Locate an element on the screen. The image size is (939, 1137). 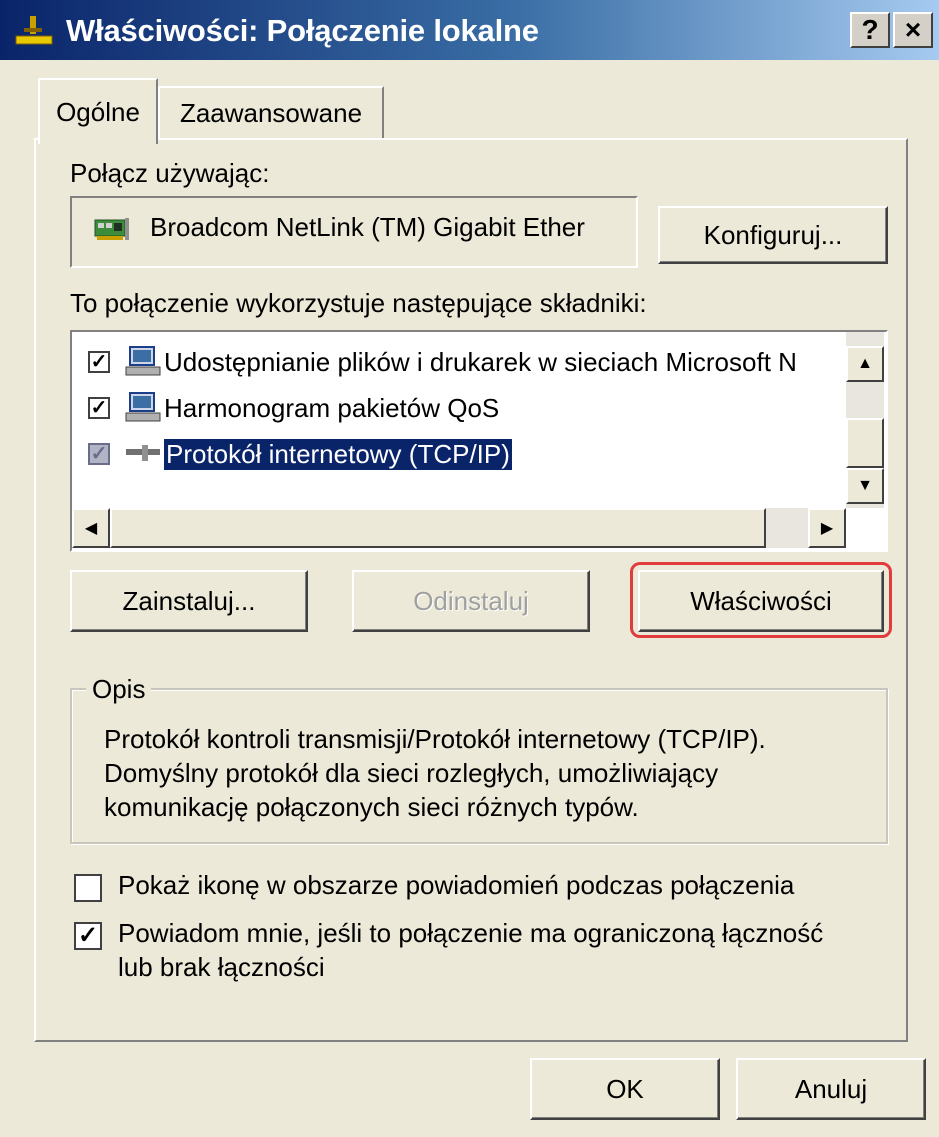
checkbox-file-sharing: ✓ is located at coordinates (99, 362).